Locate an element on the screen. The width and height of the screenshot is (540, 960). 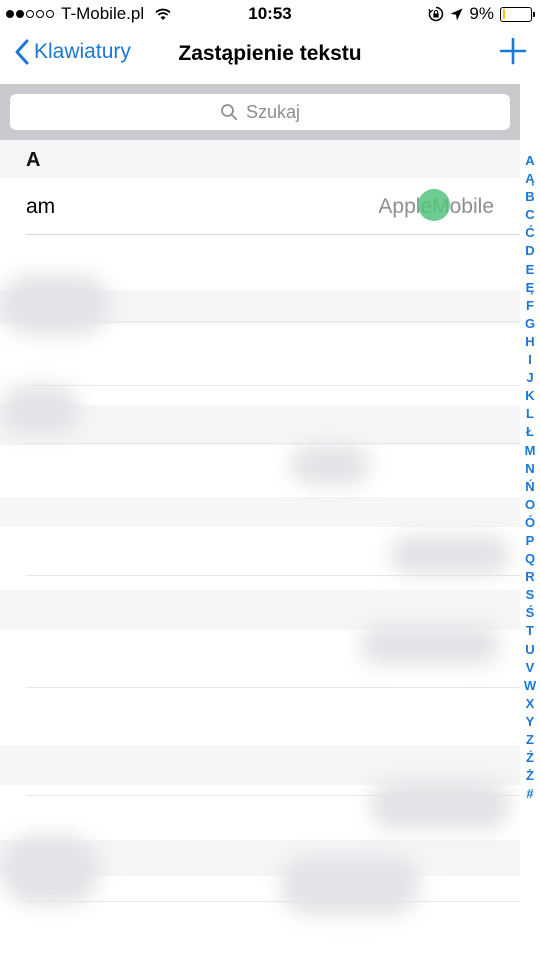
index-letter: Ą is located at coordinates (530, 179).